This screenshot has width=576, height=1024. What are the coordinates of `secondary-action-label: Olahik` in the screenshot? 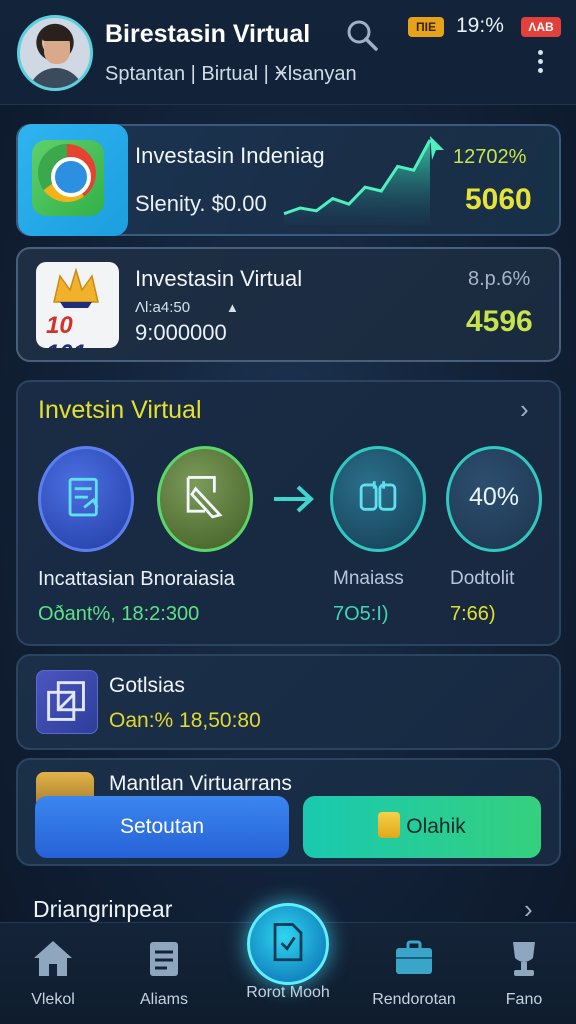 It's located at (436, 826).